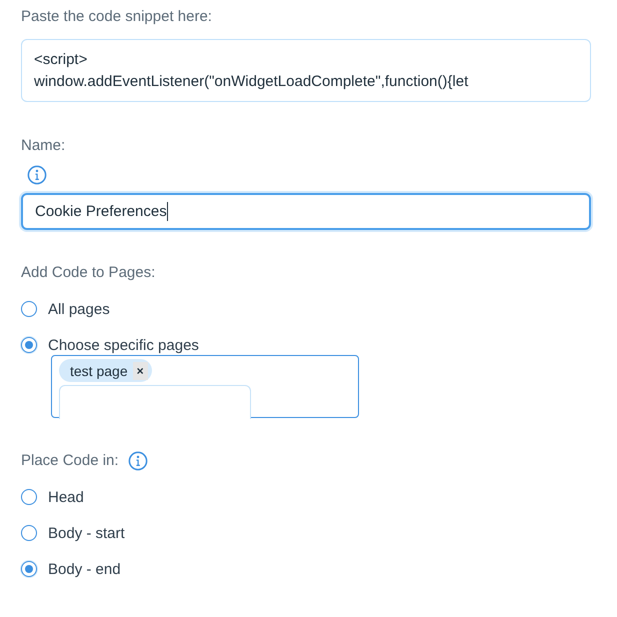 The image size is (617, 617). Describe the element at coordinates (140, 371) in the screenshot. I see `remove-tag-button: ×` at that location.